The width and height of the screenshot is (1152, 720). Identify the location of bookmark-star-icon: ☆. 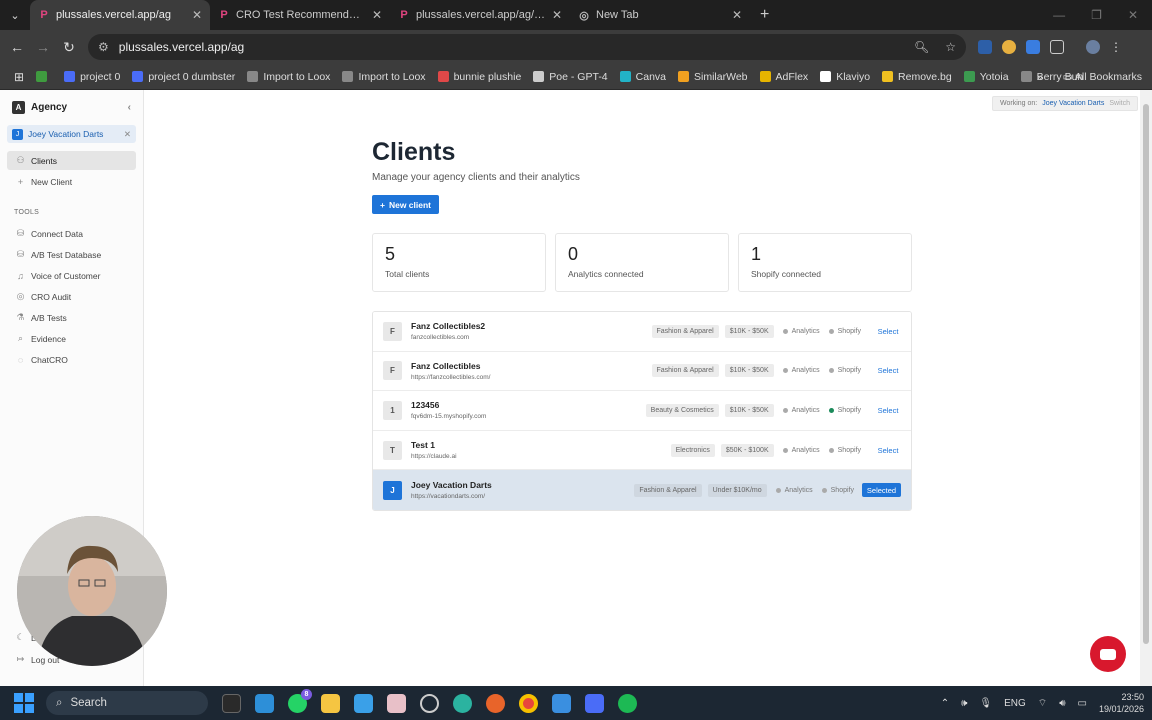
(950, 47).